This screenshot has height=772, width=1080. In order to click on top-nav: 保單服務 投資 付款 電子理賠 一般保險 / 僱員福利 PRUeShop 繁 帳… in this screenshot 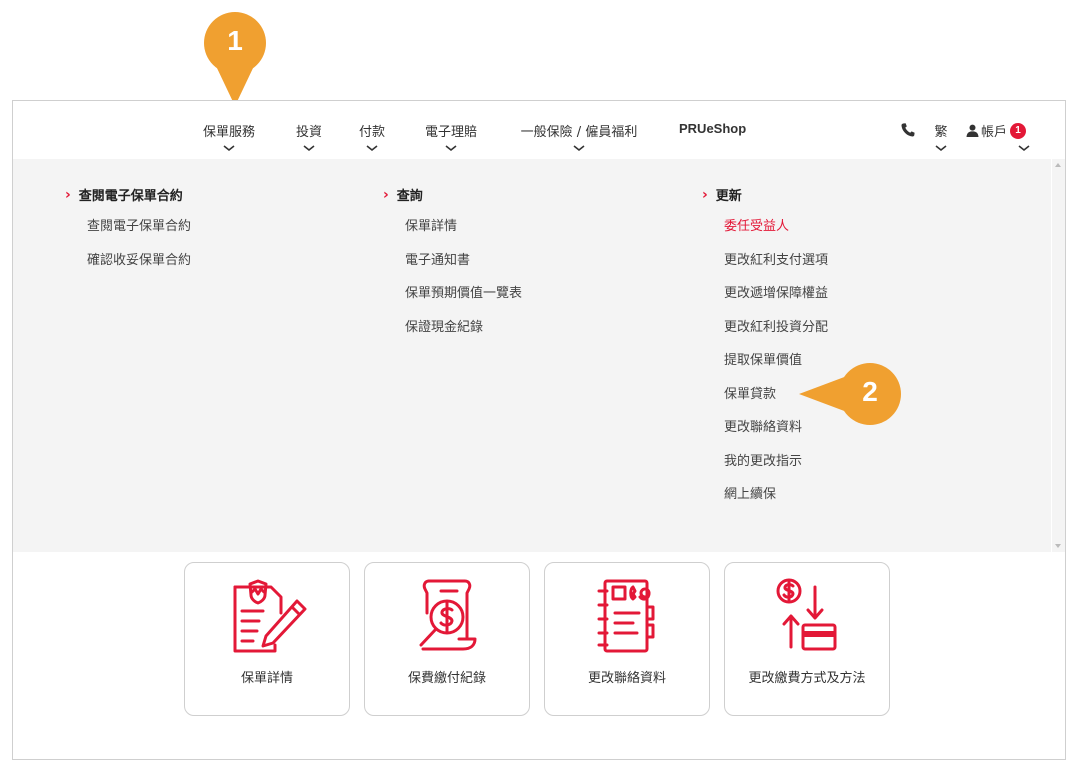, I will do `click(539, 130)`.